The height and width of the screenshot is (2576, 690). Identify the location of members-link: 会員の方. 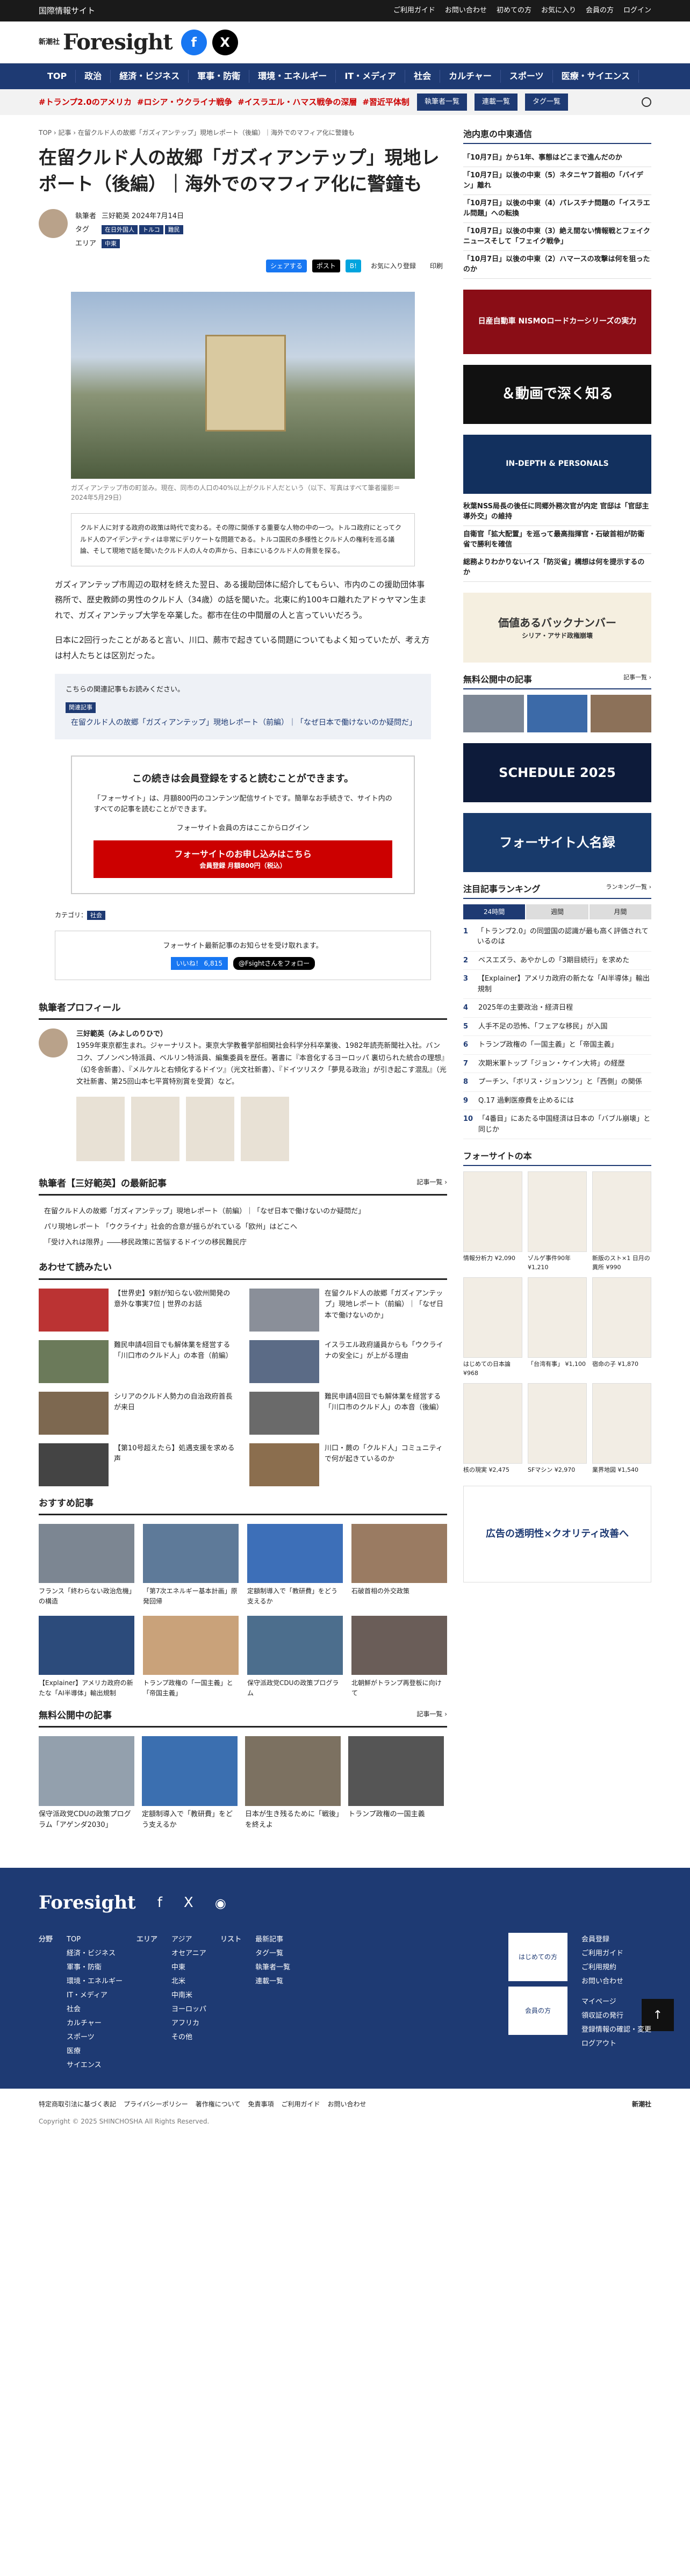
(600, 10).